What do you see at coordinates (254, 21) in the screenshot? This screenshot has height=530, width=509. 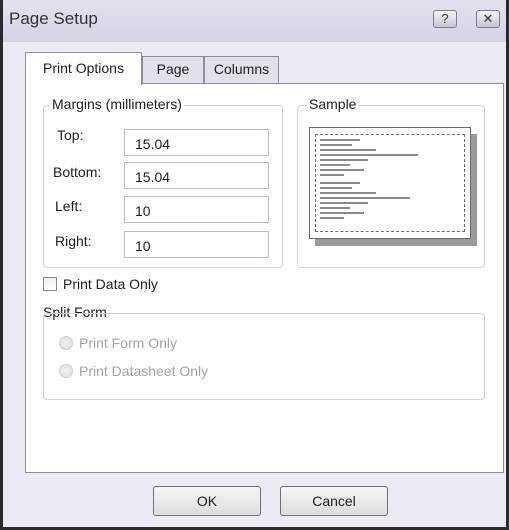 I see `title-bar: Page Setup ? ✕` at bounding box center [254, 21].